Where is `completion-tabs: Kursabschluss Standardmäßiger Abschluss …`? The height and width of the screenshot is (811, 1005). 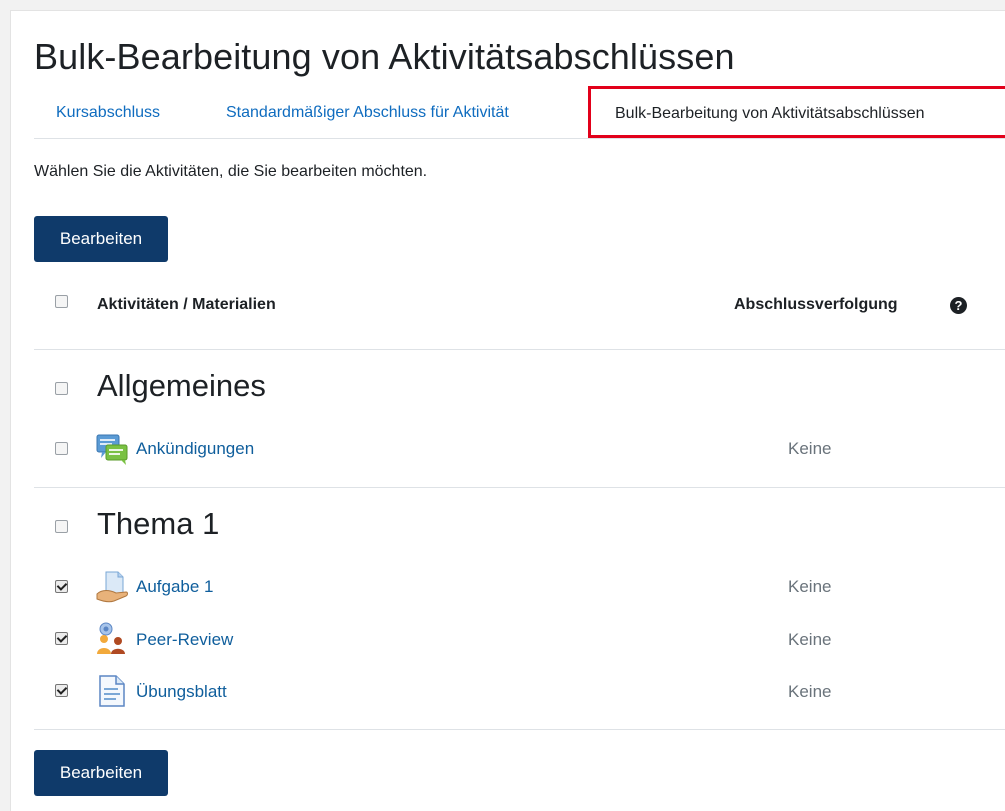
completion-tabs: Kursabschluss Standardmäßiger Abschluss … is located at coordinates (519, 113).